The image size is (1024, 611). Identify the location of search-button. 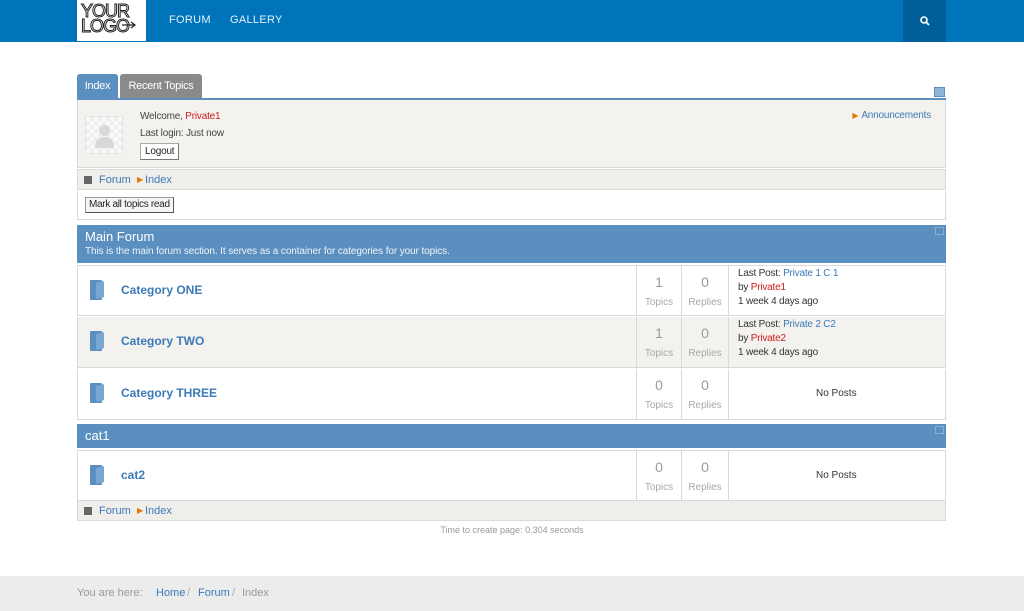
(924, 21).